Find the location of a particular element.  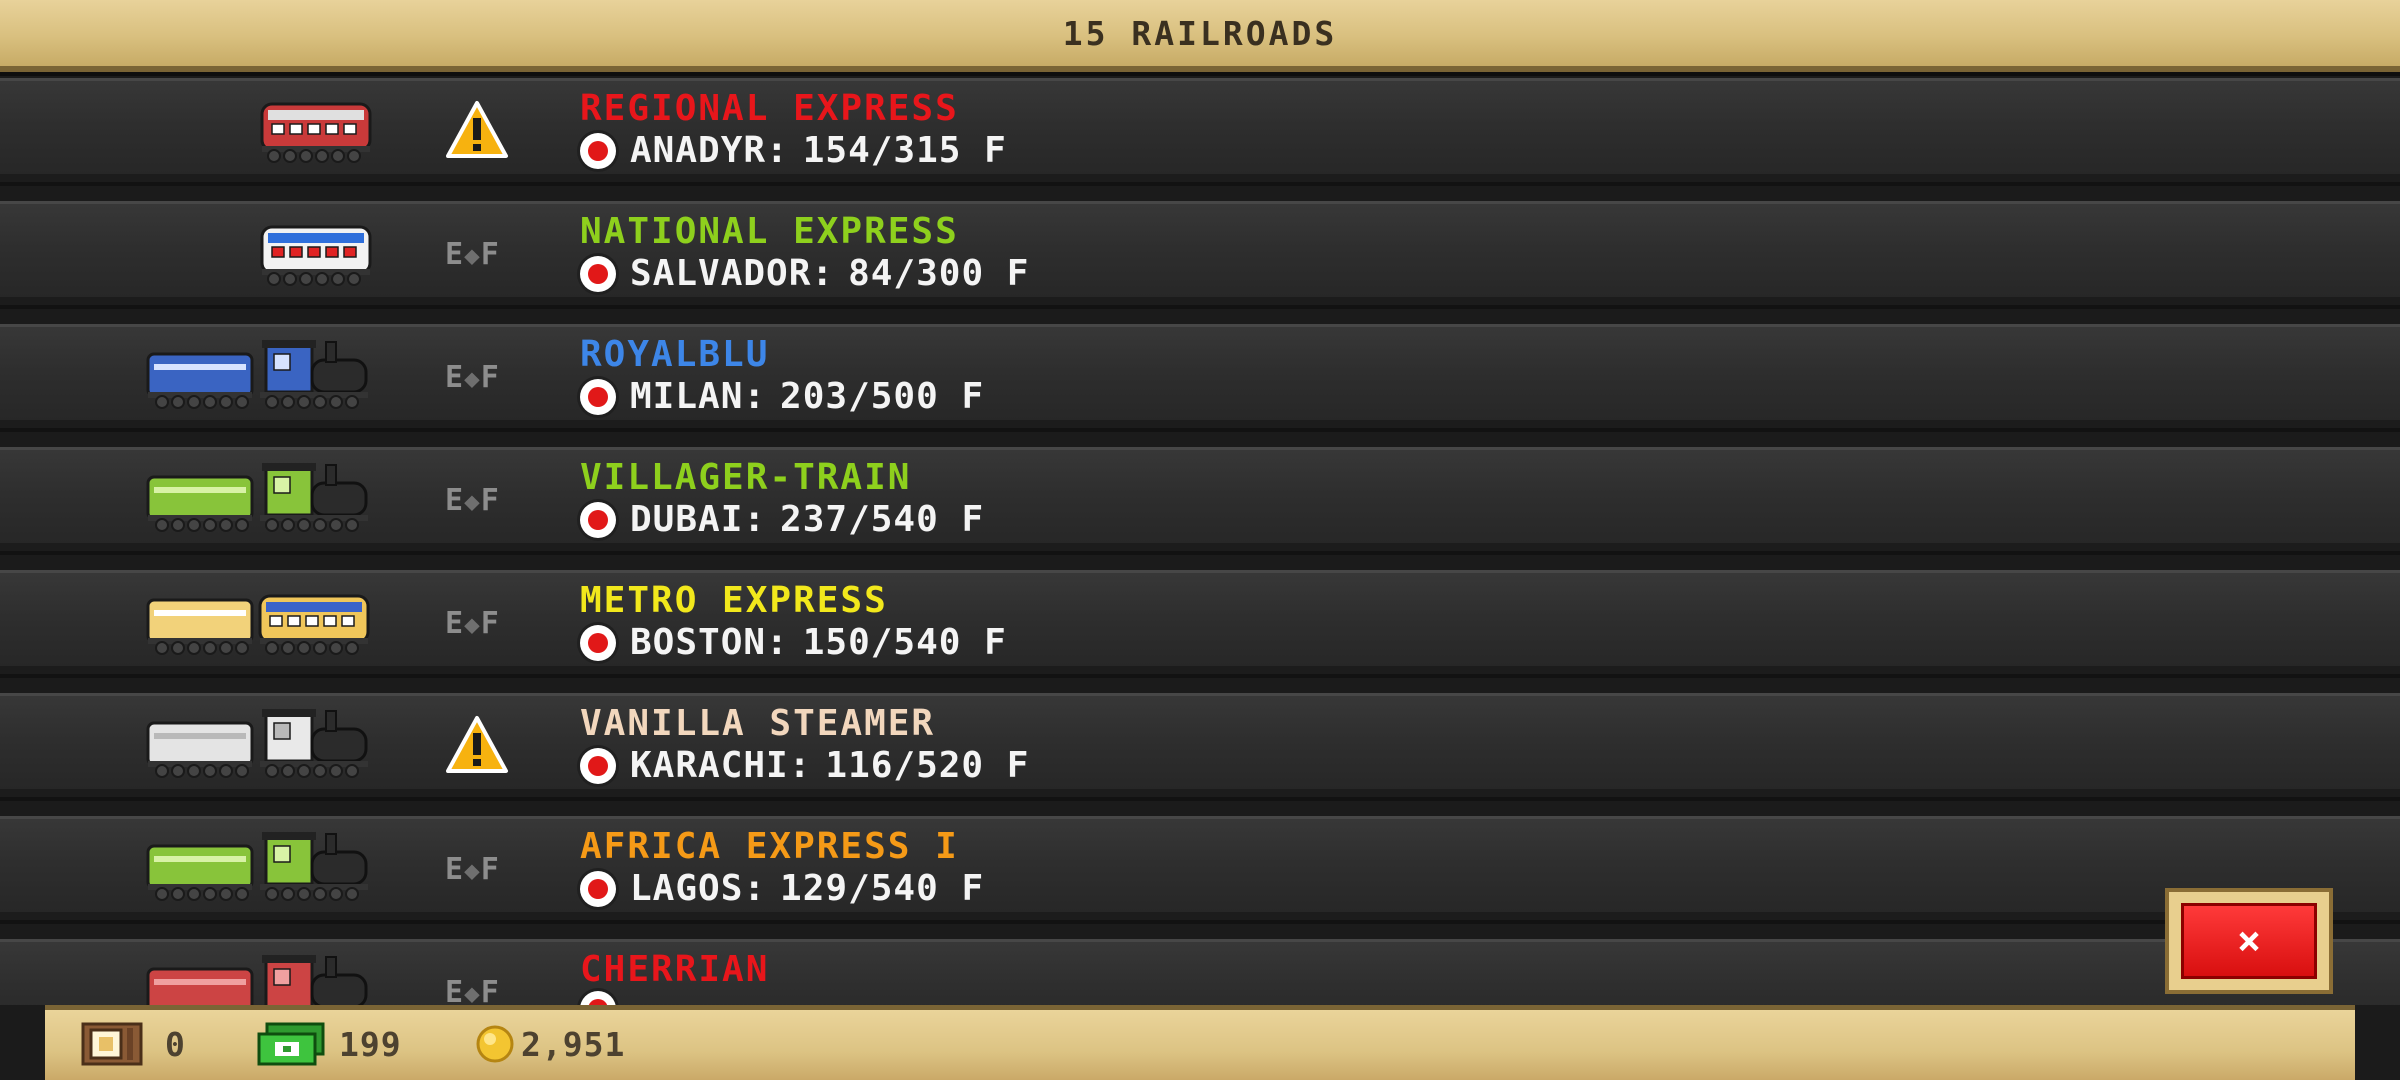

route-info: MILAN: 203/500 F is located at coordinates (782, 396).